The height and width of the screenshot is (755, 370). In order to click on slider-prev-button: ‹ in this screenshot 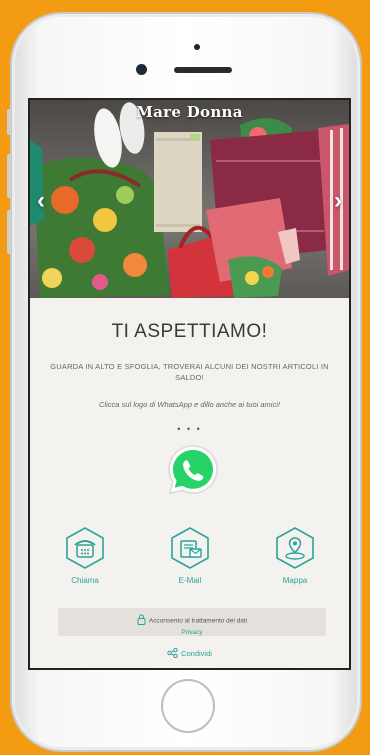, I will do `click(41, 200)`.